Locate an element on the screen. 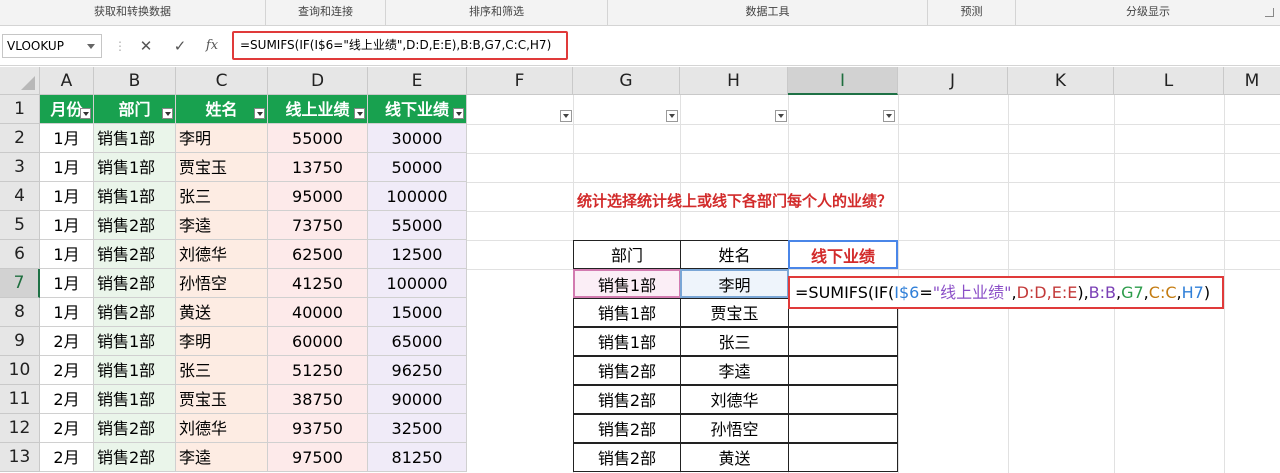 The width and height of the screenshot is (1280, 473). row-header-1: 1 is located at coordinates (20, 109).